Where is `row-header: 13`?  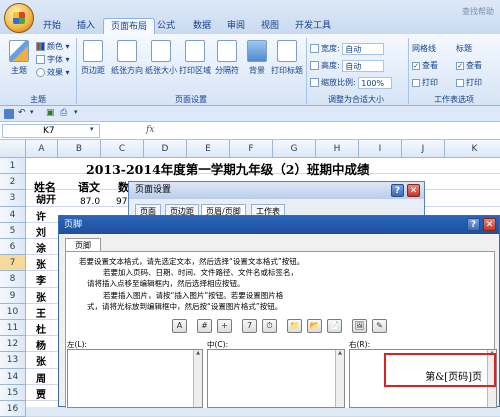
row-header: 13 is located at coordinates (13, 360).